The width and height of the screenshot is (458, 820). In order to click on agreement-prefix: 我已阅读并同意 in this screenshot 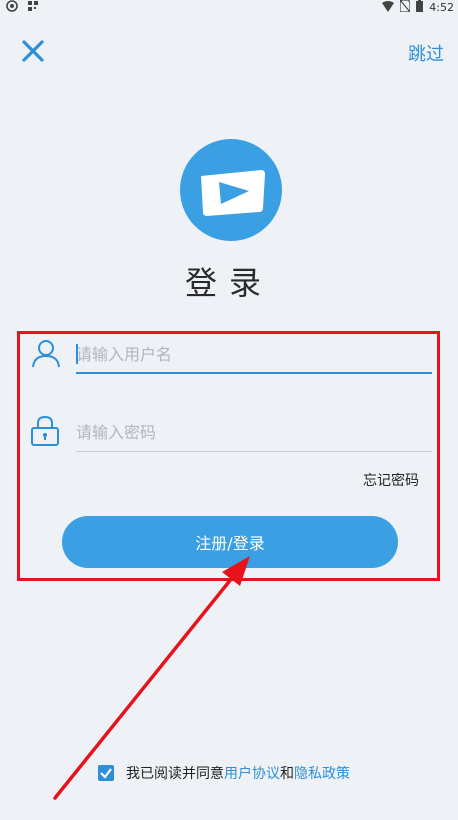, I will do `click(175, 774)`.